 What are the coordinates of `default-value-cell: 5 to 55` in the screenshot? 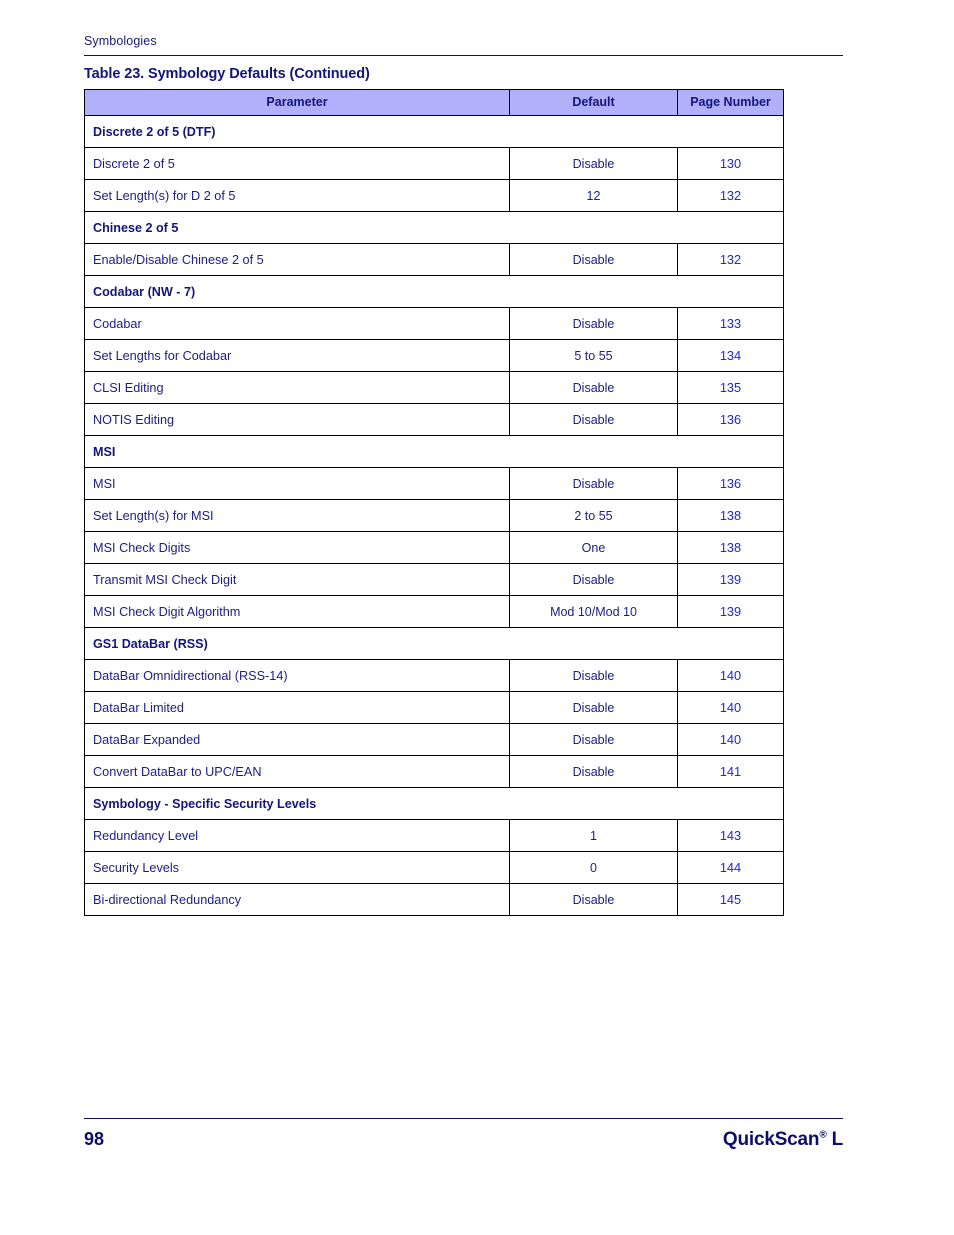 It's located at (593, 355).